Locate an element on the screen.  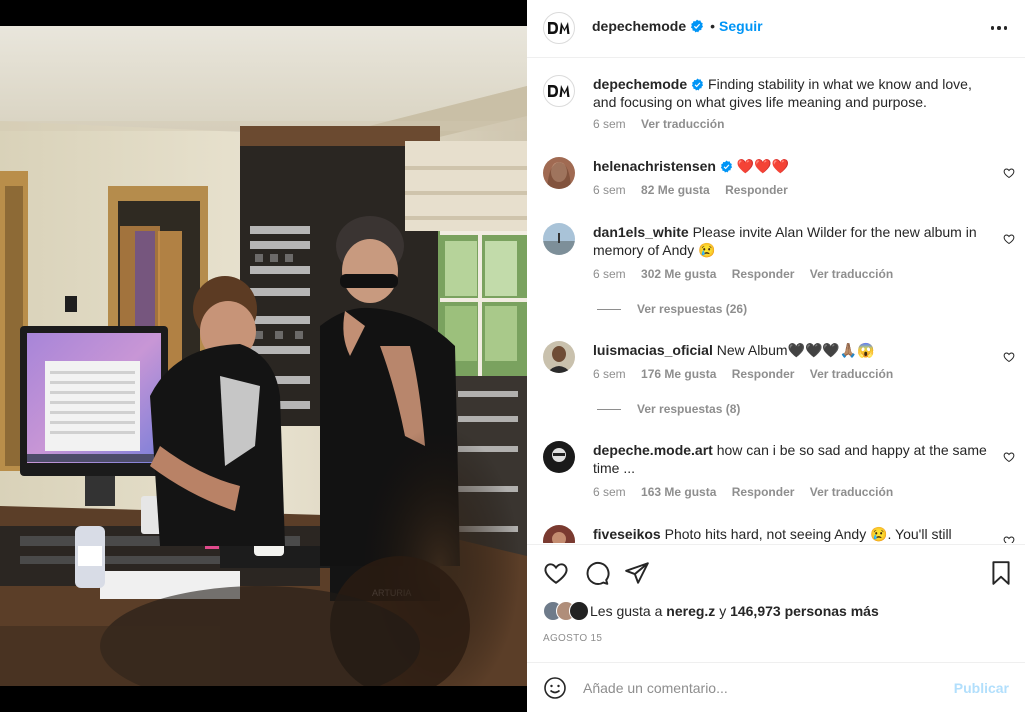
header-user-line: depechemode • Seguir is located at coordinates (677, 26).